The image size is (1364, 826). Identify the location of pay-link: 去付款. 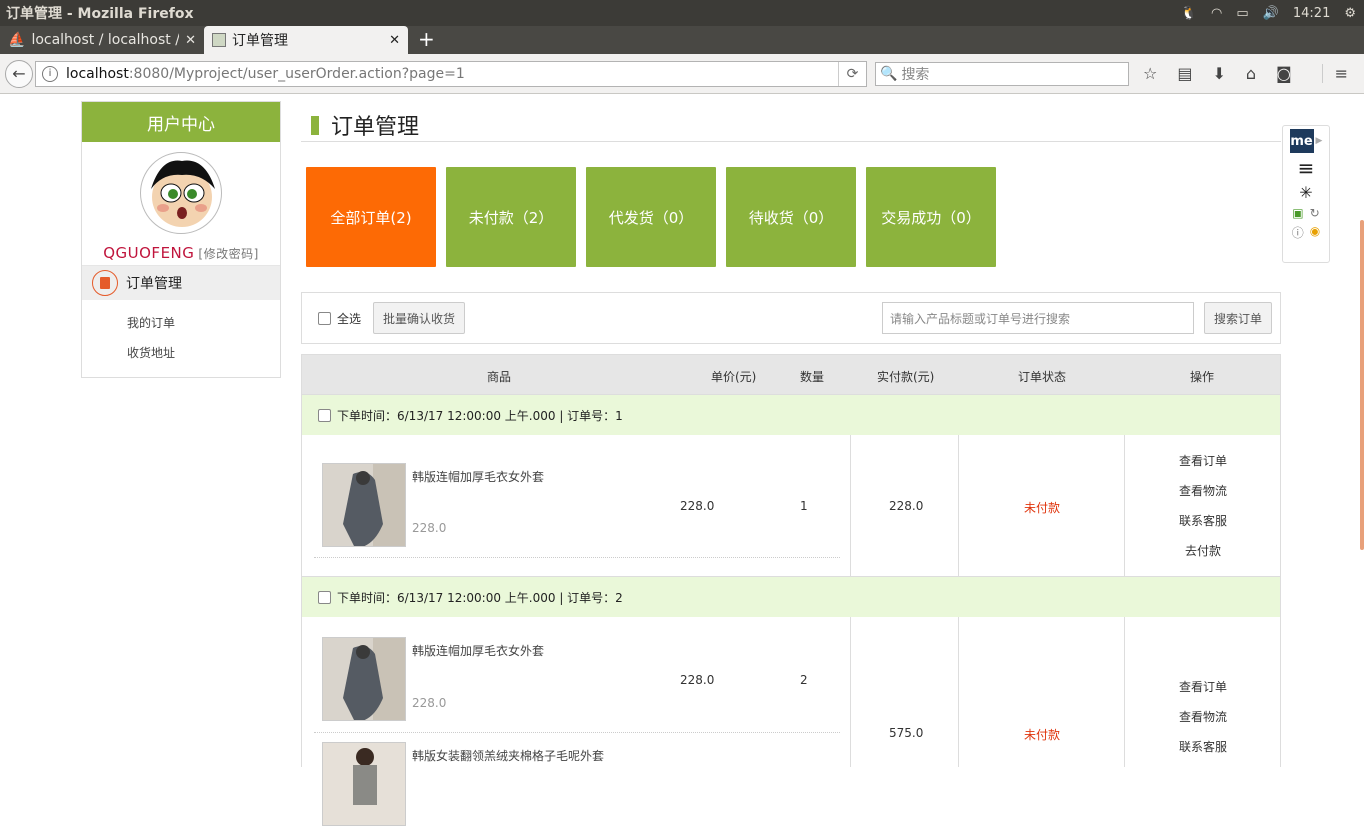
(1203, 551).